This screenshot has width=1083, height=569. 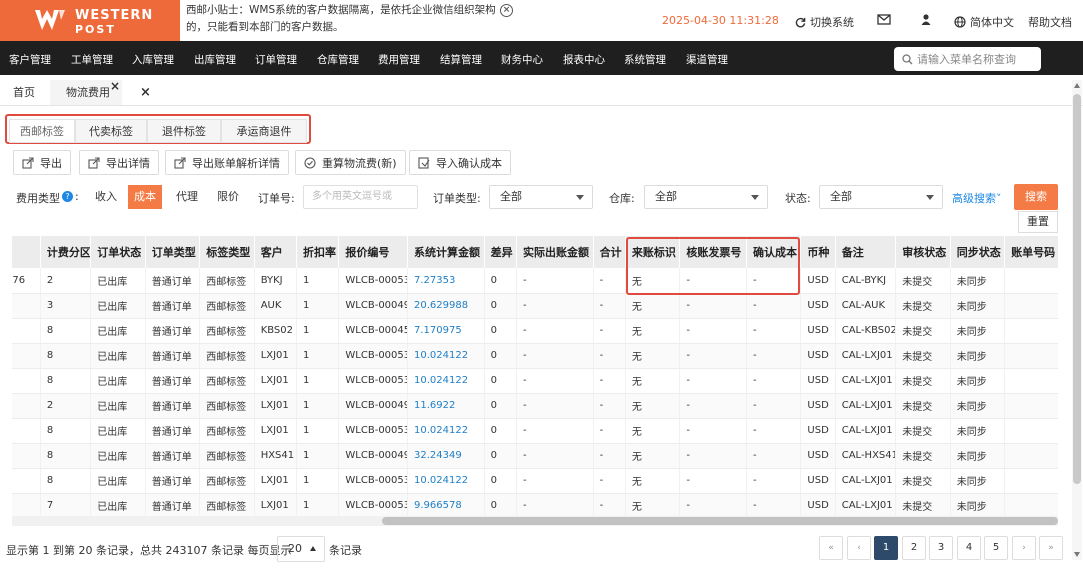 I want to click on export-button: 导出, so click(x=42, y=162).